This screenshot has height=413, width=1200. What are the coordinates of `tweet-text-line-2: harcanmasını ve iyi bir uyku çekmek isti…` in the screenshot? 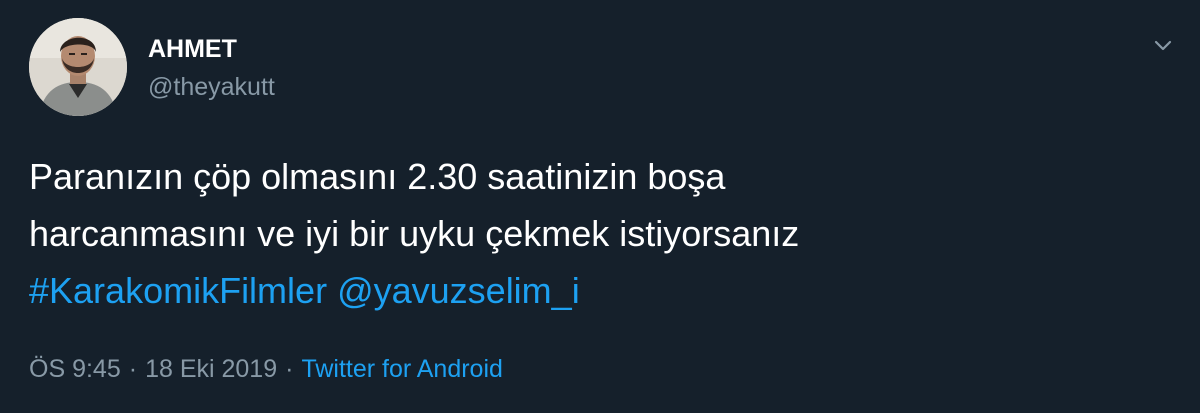 It's located at (414, 233).